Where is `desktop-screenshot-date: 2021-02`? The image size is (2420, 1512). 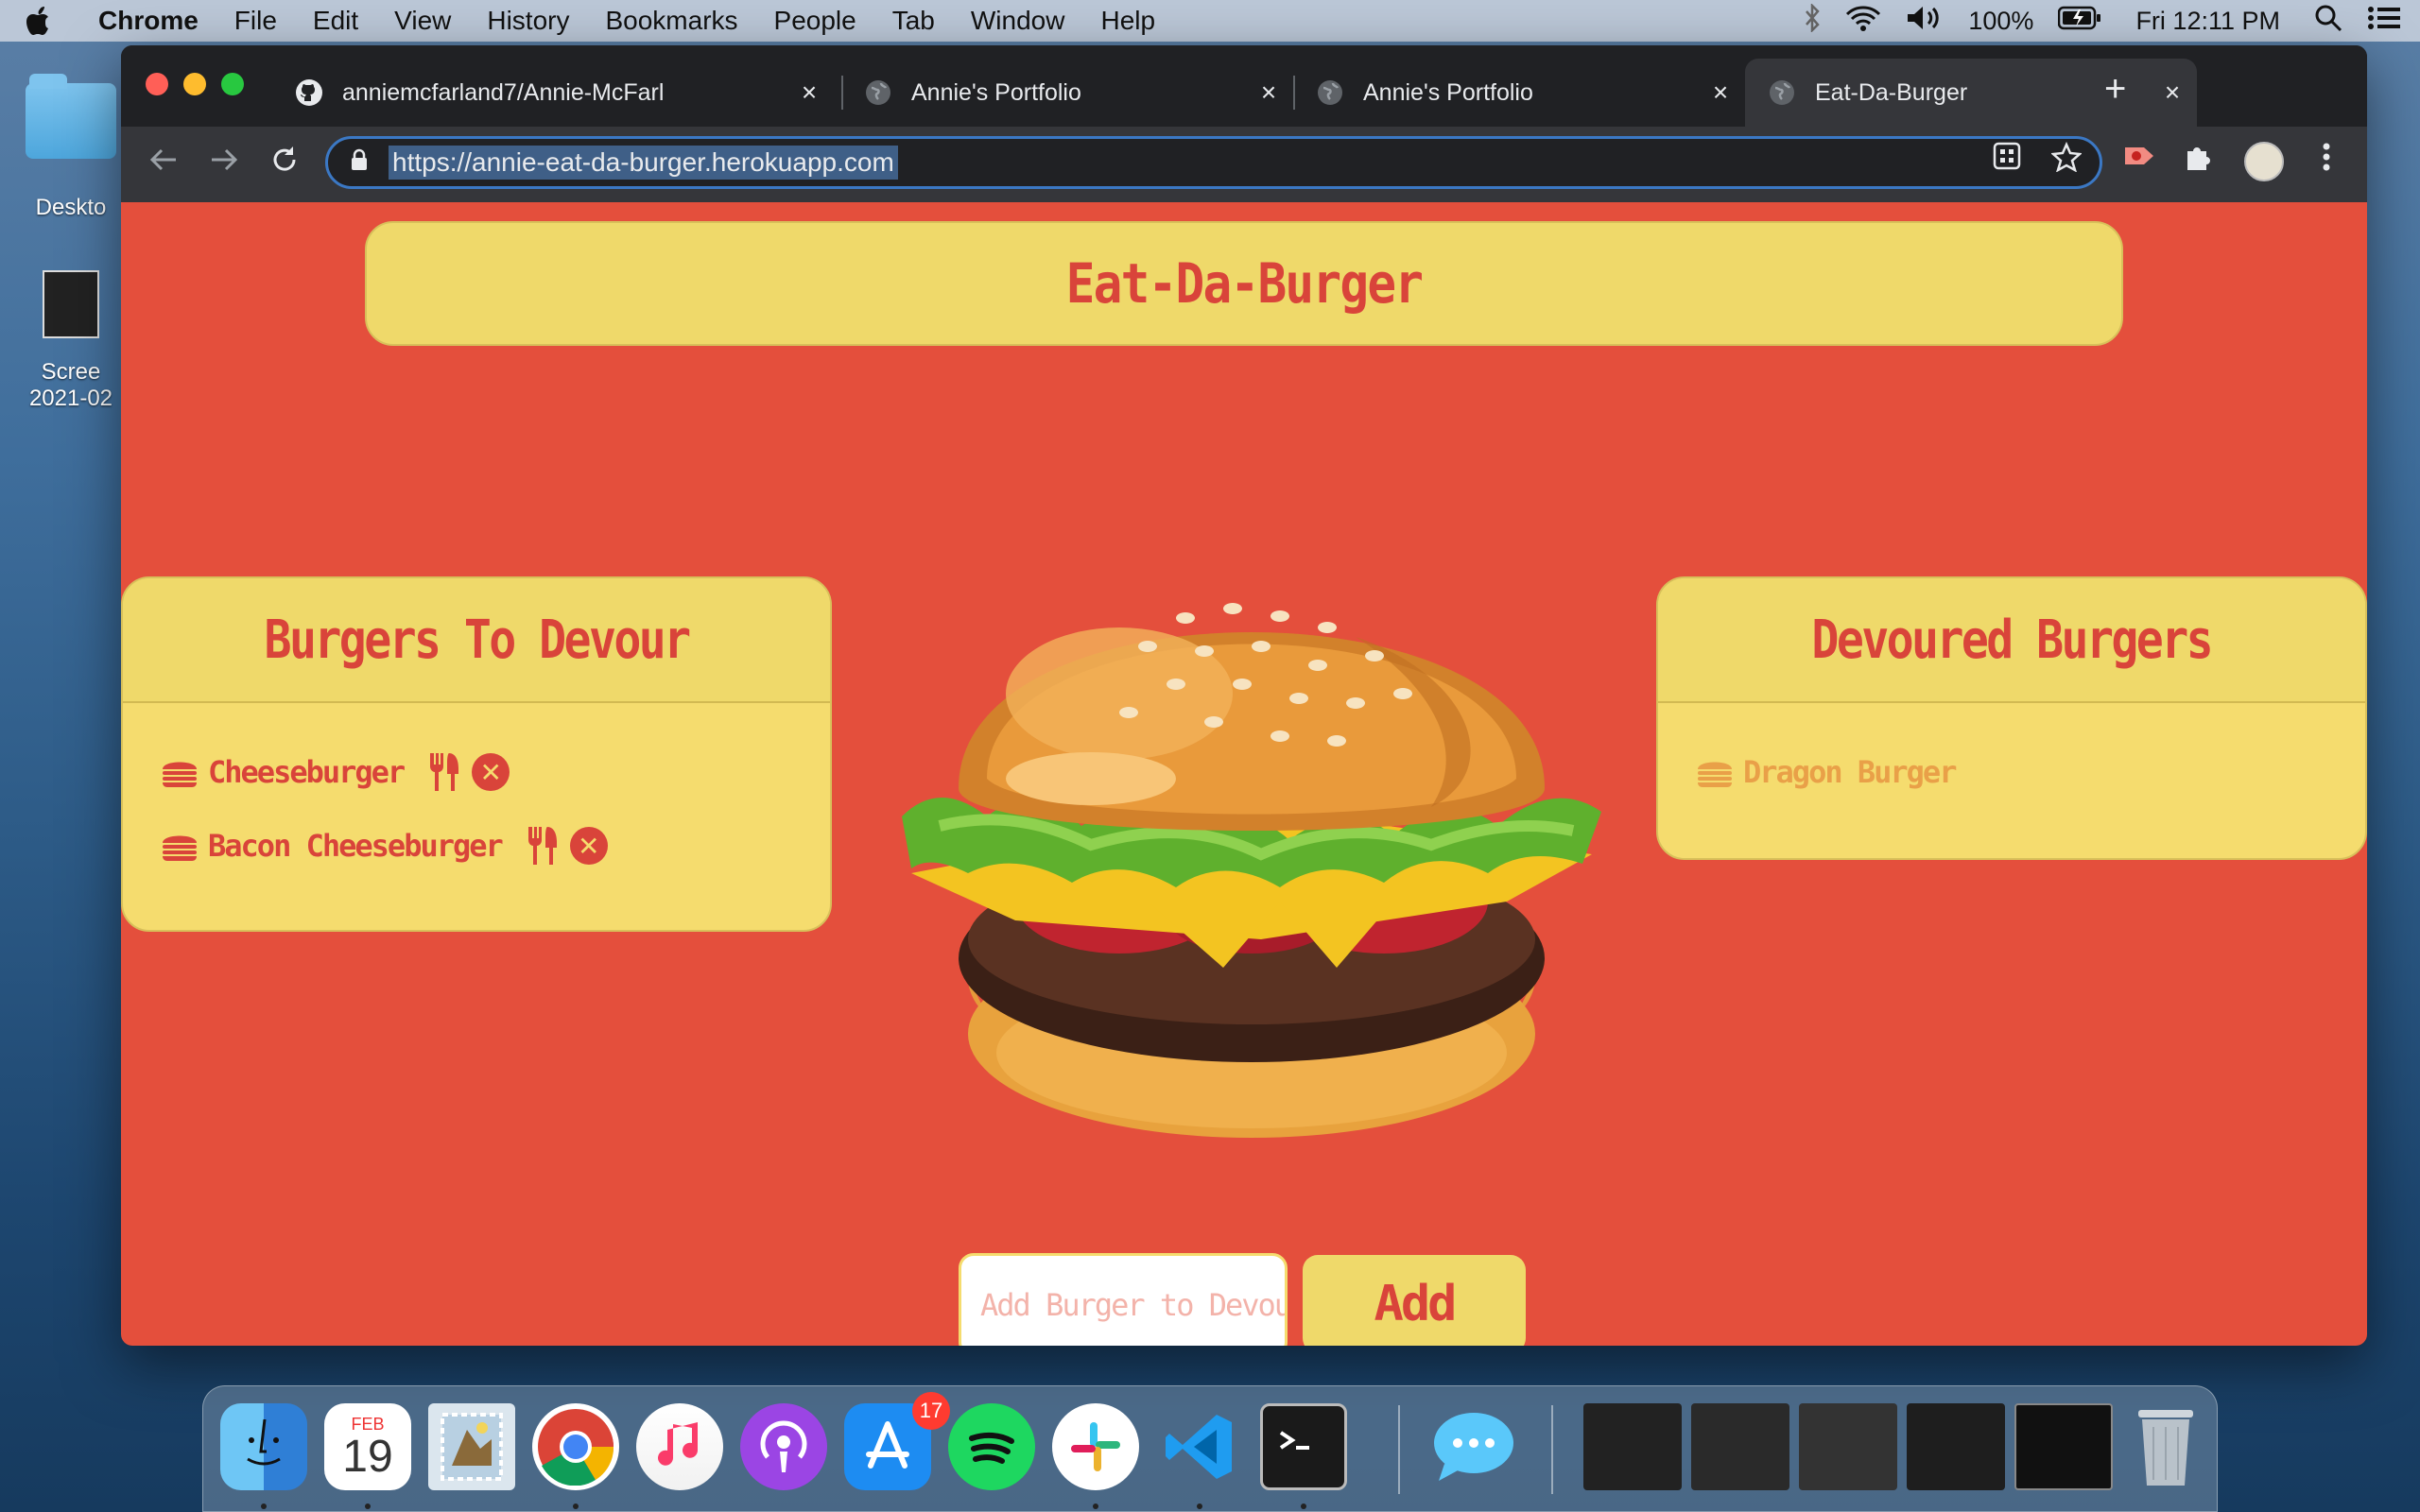
desktop-screenshot-date: 2021-02 is located at coordinates (70, 398).